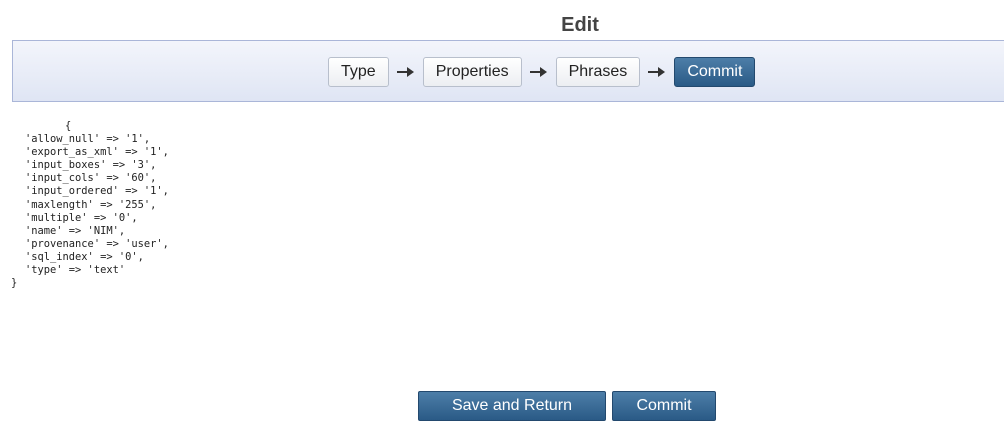 This screenshot has width=1004, height=421. What do you see at coordinates (75, 230) in the screenshot?
I see `code-line: 'name' => 'NIM',` at bounding box center [75, 230].